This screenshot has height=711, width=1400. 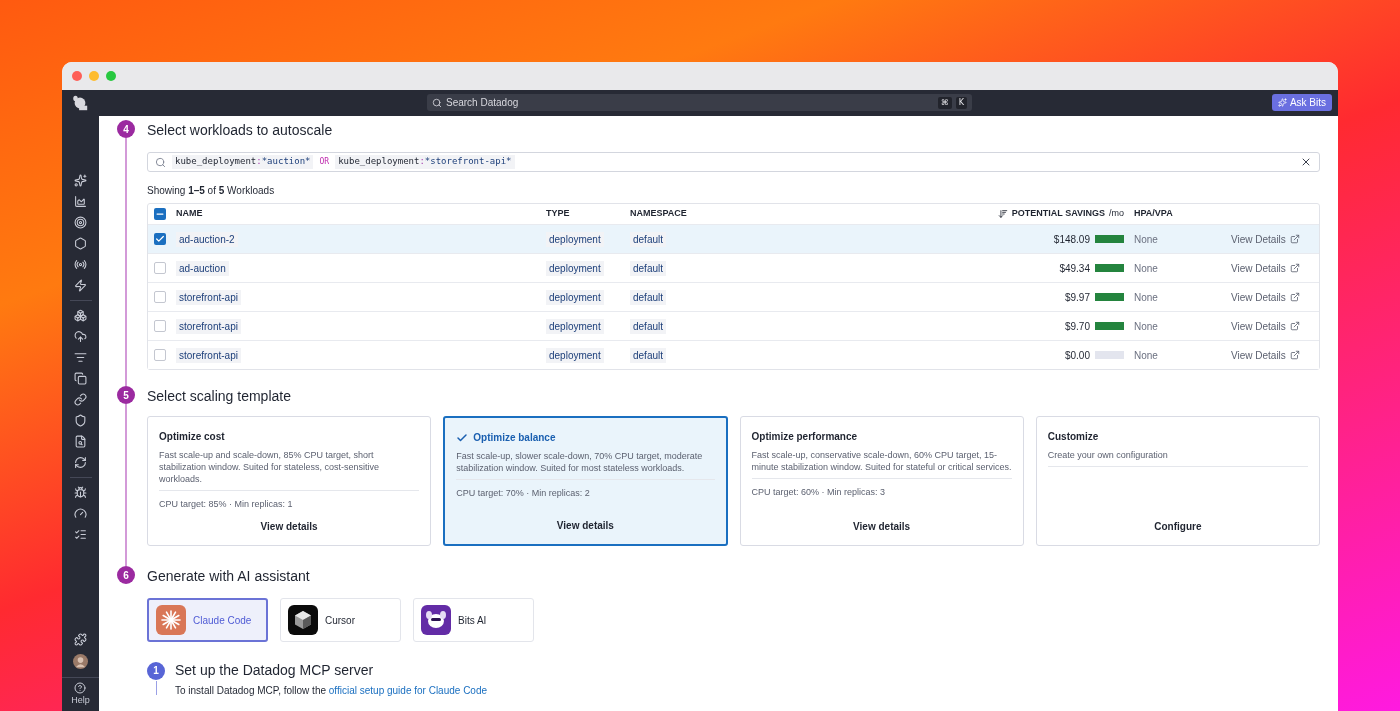 I want to click on assistant-option: Claude Code, so click(x=207, y=620).